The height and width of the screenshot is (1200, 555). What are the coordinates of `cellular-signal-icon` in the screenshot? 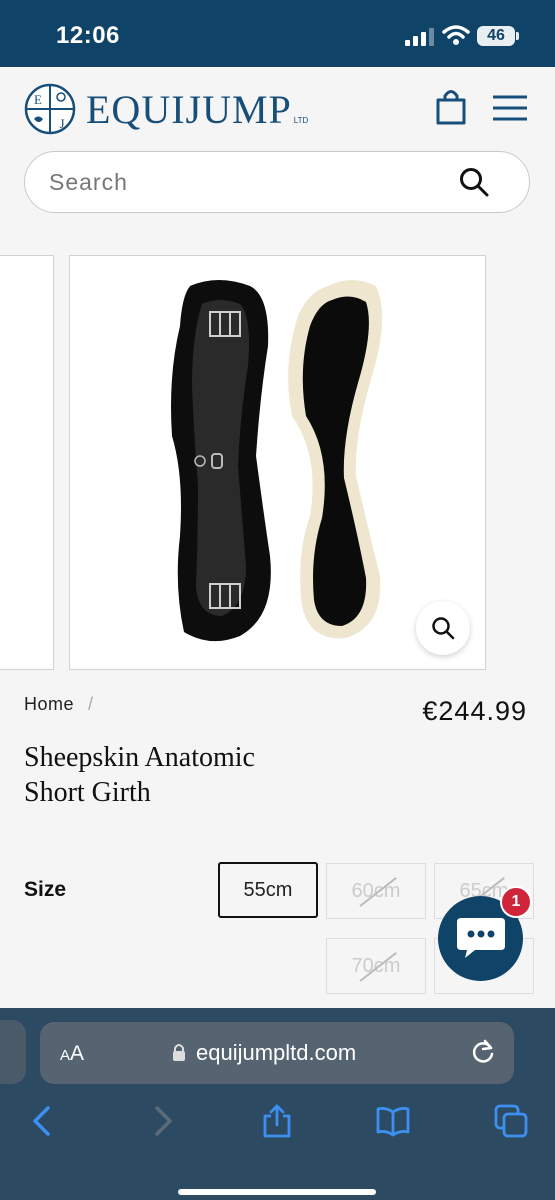 It's located at (419, 37).